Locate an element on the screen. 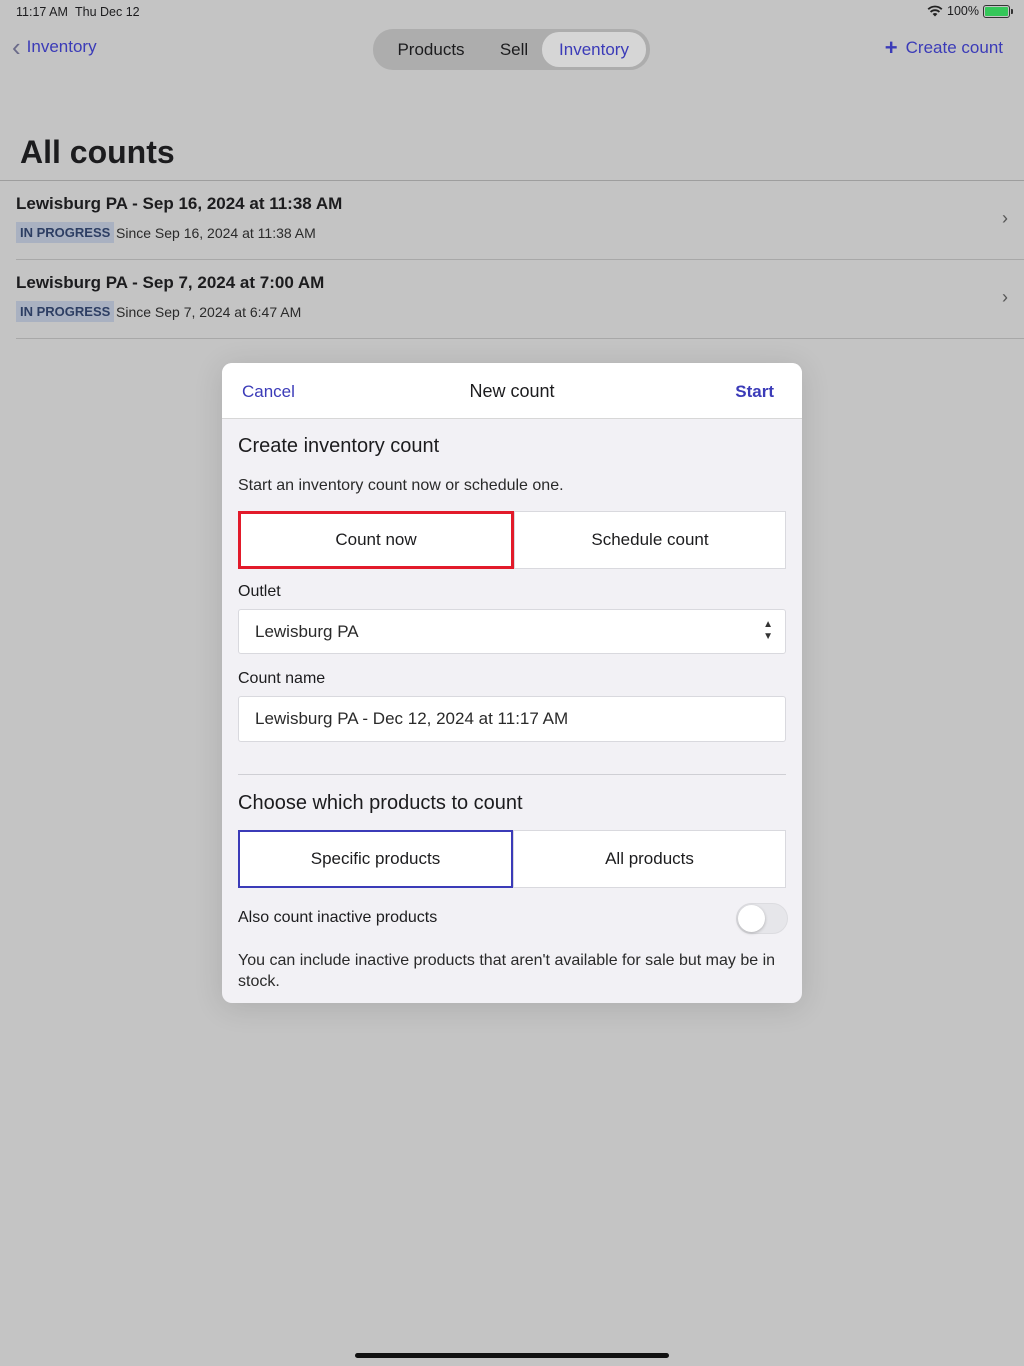  count-title: Lewisburg PA - Sep 16, 2024 at 11:38 AM is located at coordinates (179, 203).